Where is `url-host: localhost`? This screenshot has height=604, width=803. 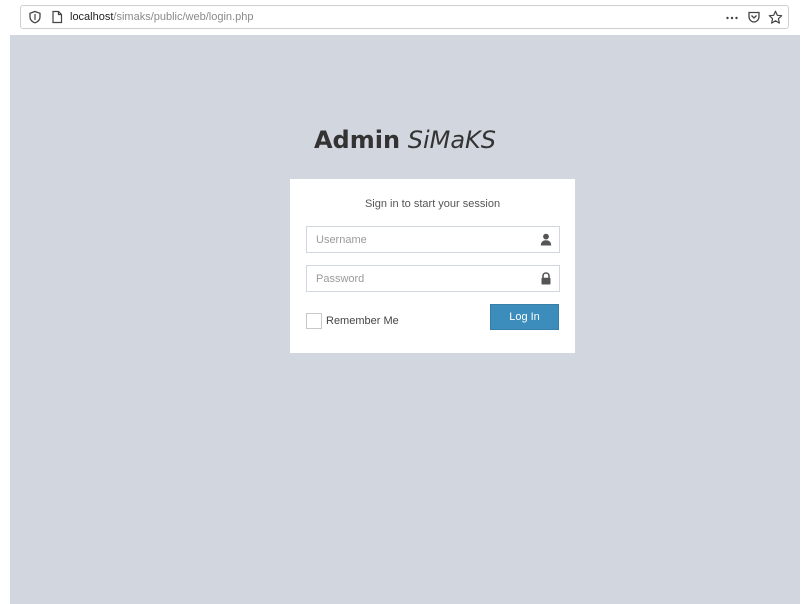 url-host: localhost is located at coordinates (92, 17).